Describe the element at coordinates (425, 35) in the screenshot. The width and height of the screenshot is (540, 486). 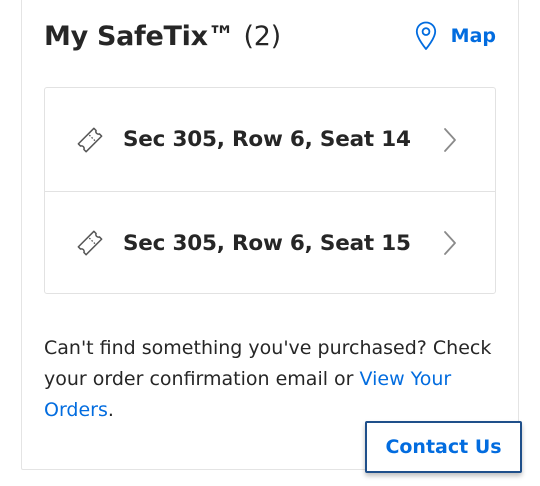
I see `map-pin-icon` at that location.